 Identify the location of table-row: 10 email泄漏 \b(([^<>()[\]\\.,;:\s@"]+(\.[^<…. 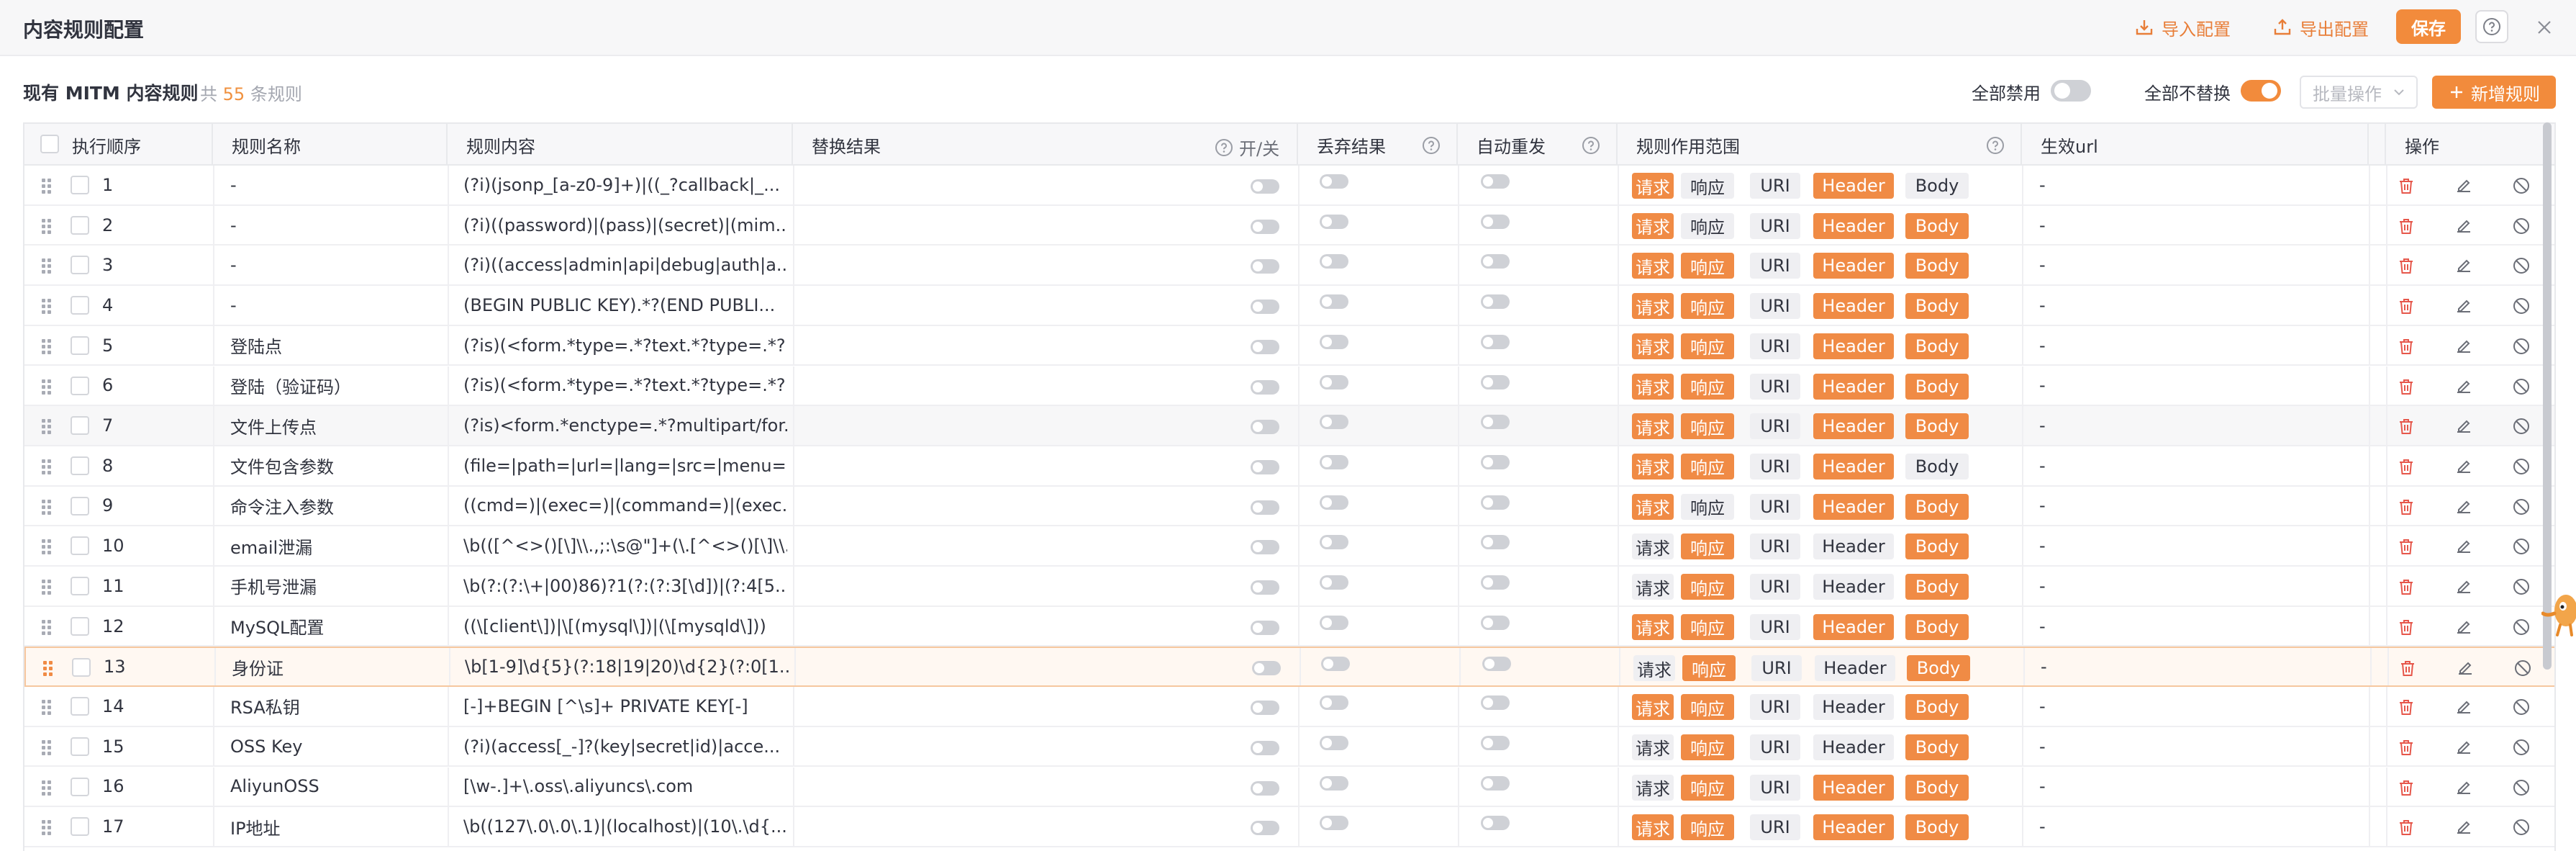
(1289, 546).